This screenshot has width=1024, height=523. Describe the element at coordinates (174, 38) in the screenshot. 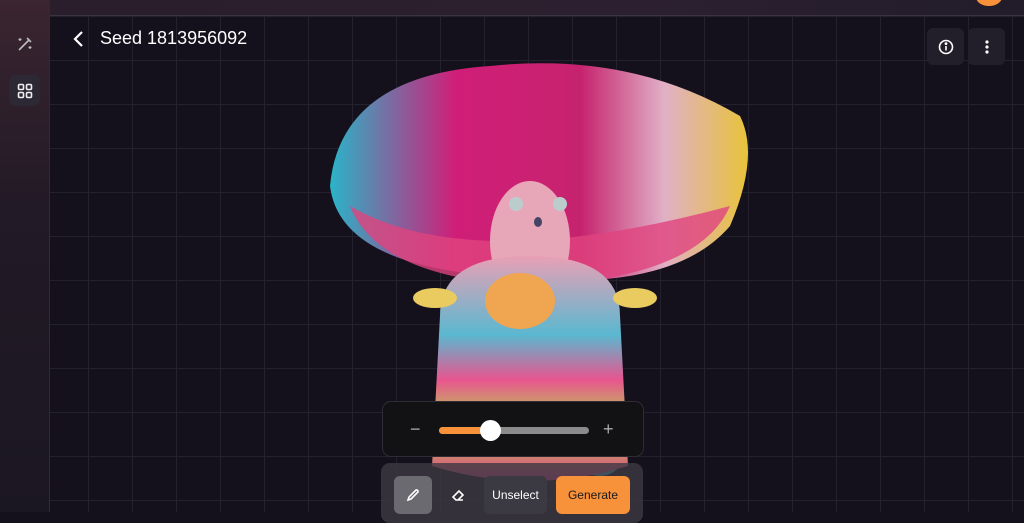

I see `page-title: Seed 1813956092` at that location.